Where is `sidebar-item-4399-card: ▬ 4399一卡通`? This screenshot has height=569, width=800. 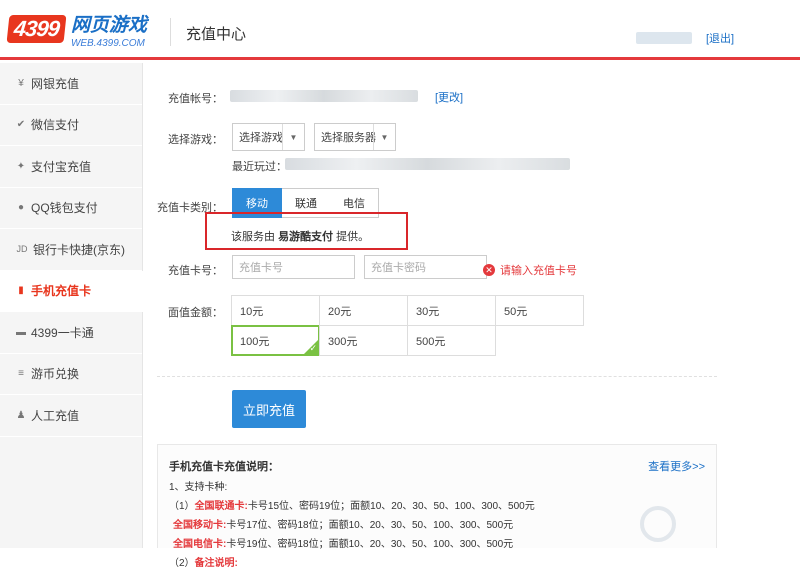
sidebar-item-4399-card: ▬ 4399一卡通 is located at coordinates (71, 333).